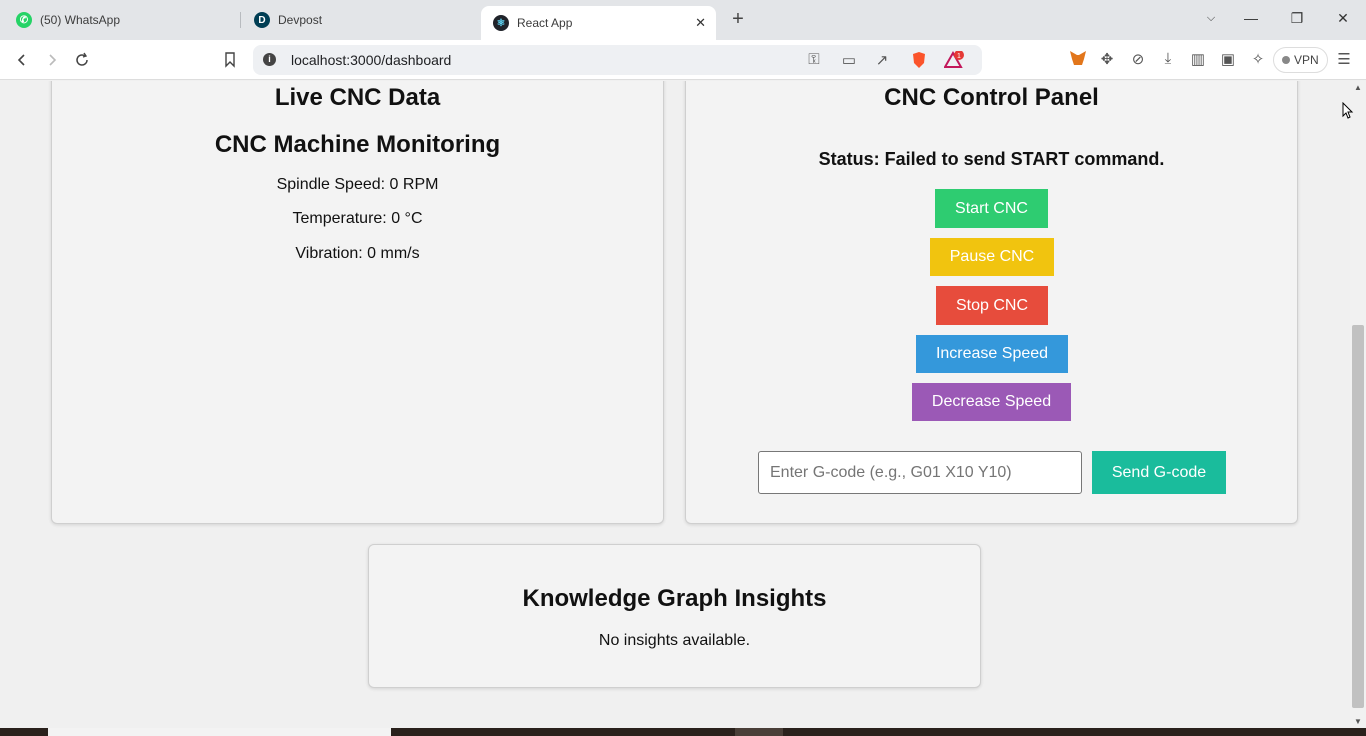 This screenshot has height=736, width=1366. Describe the element at coordinates (920, 472) in the screenshot. I see `gcode-input` at that location.